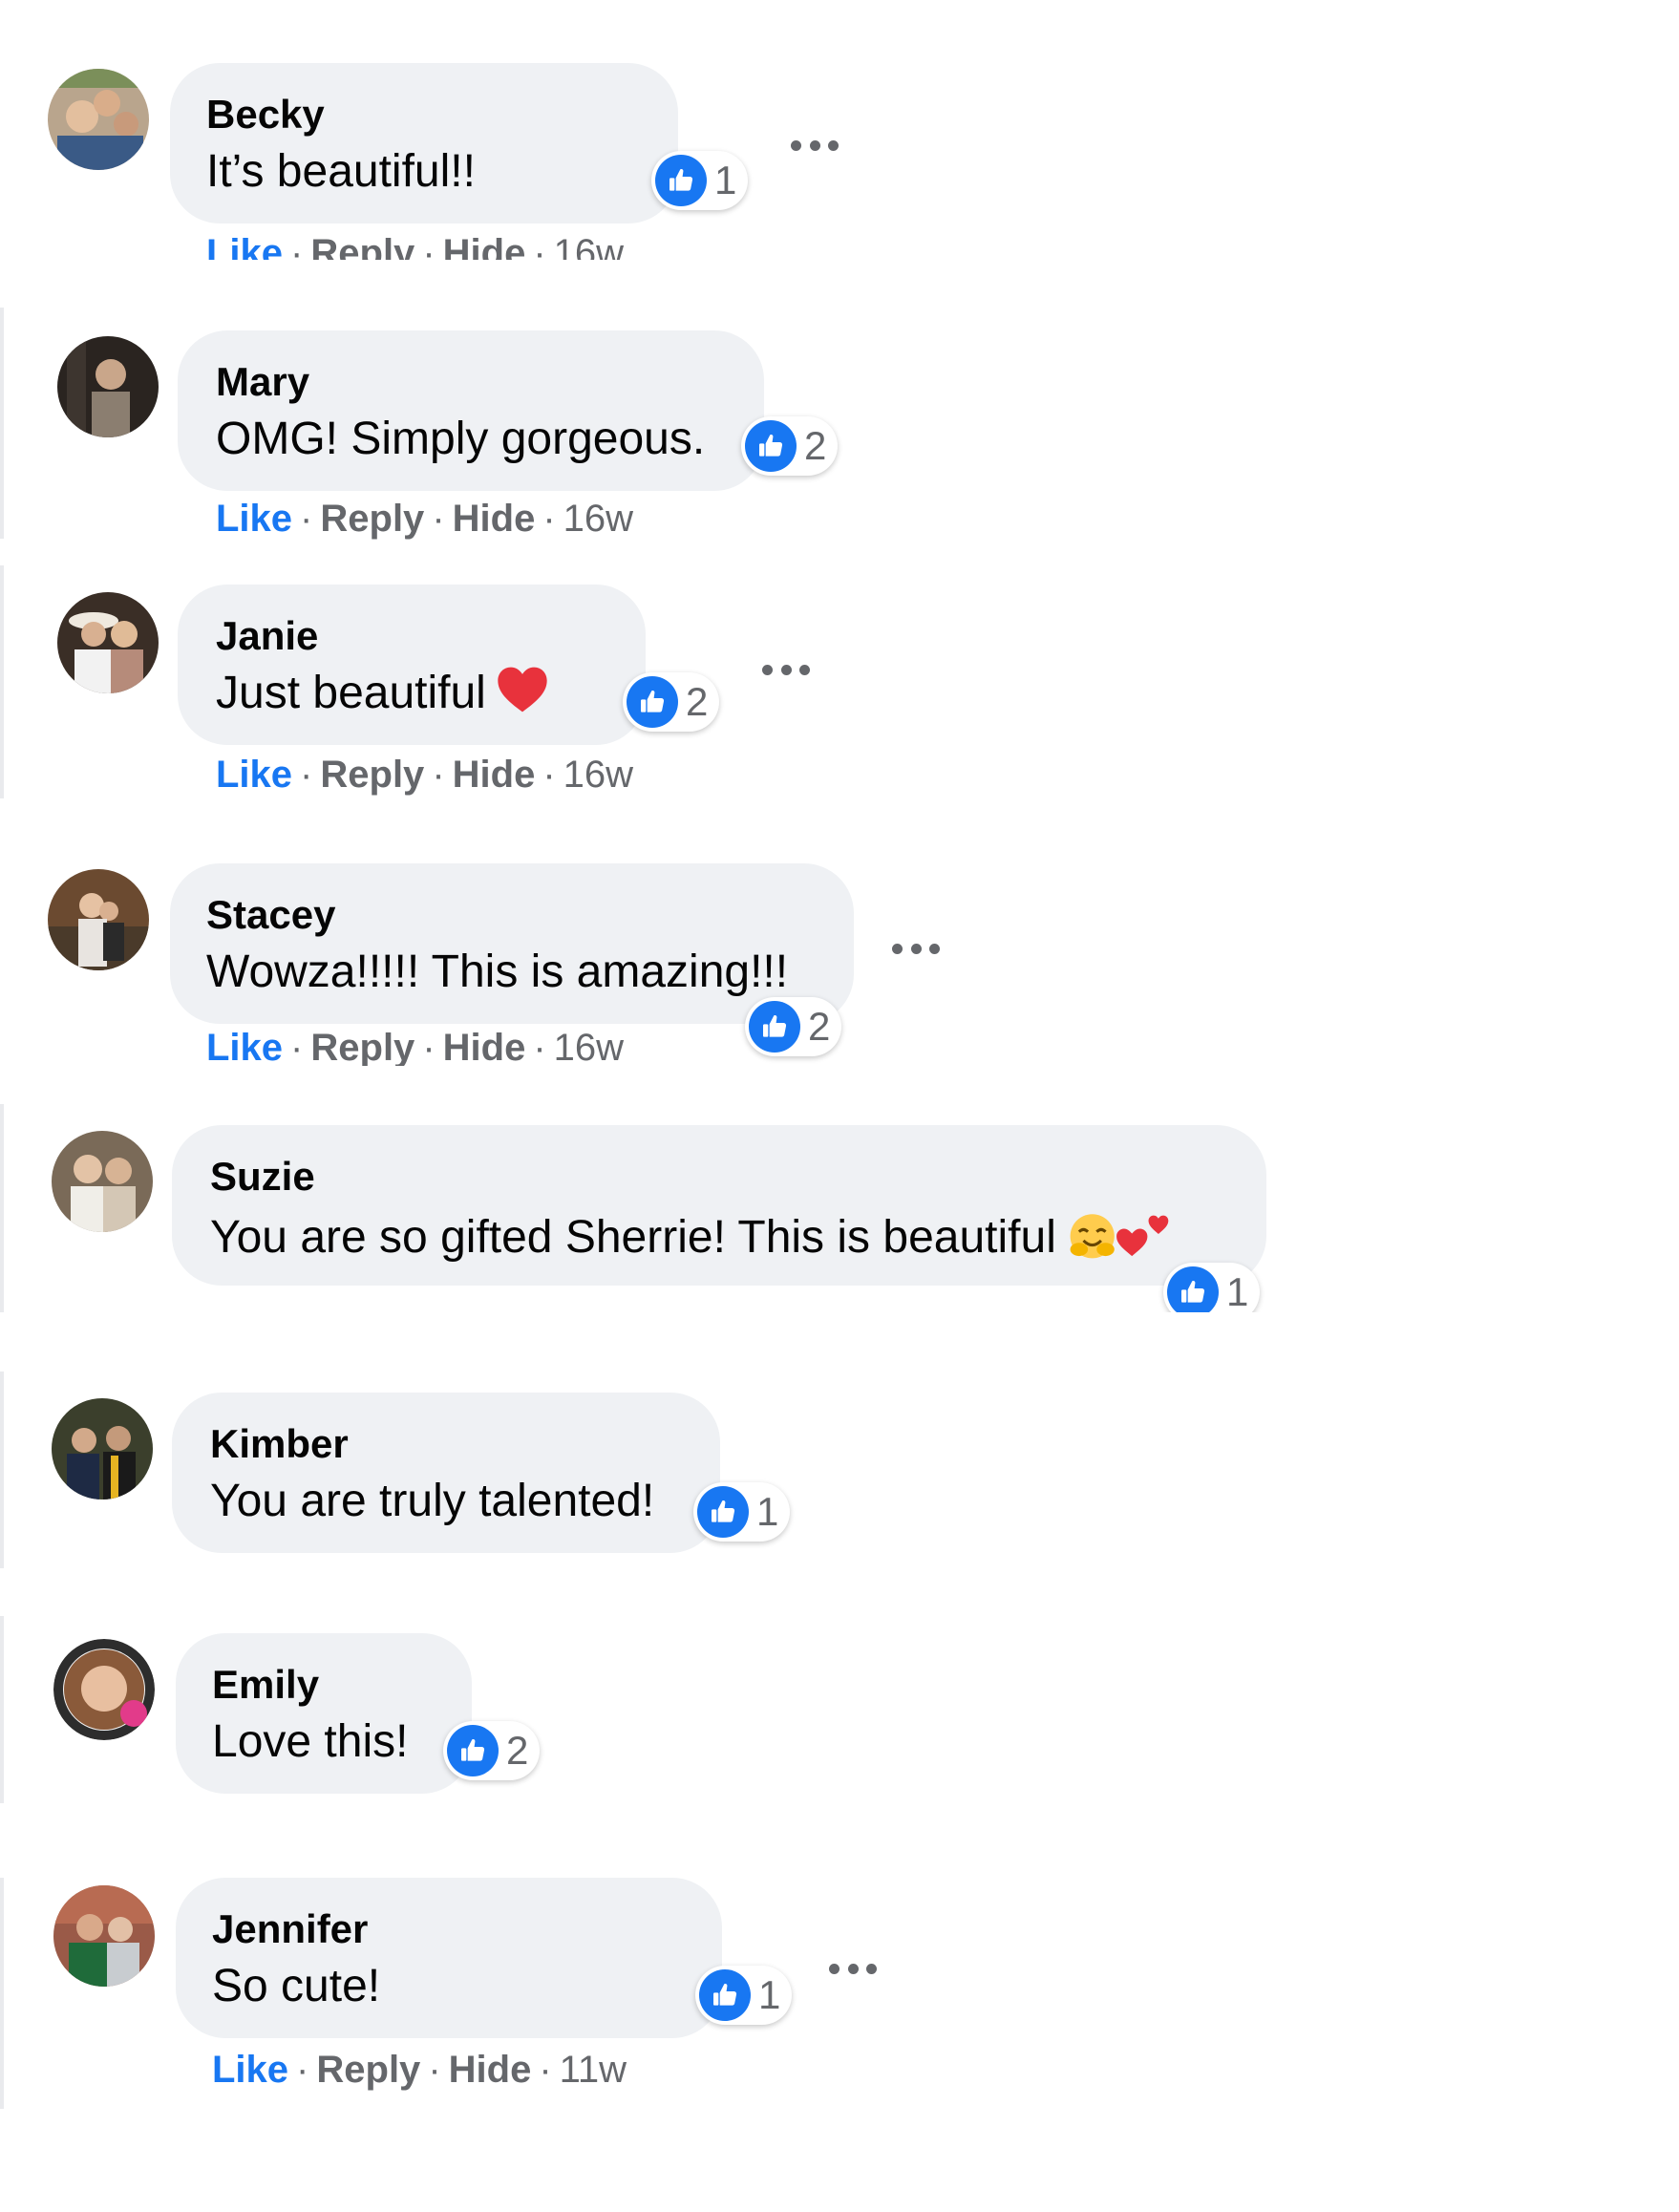 This screenshot has height=2212, width=1679. What do you see at coordinates (267, 636) in the screenshot?
I see `author-name: Janie` at bounding box center [267, 636].